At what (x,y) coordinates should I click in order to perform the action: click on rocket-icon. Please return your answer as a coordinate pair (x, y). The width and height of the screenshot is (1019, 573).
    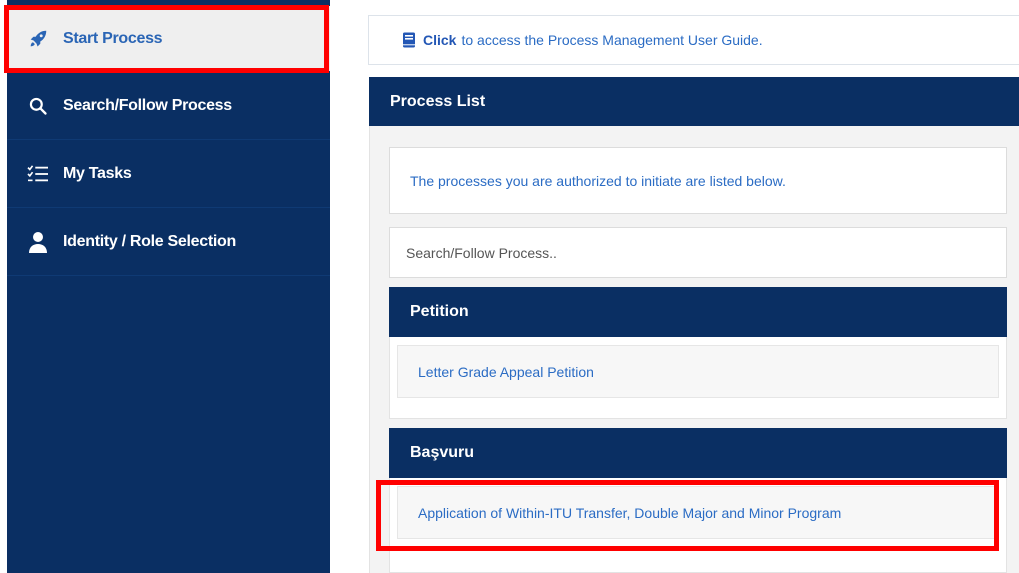
    Looking at the image, I should click on (38, 39).